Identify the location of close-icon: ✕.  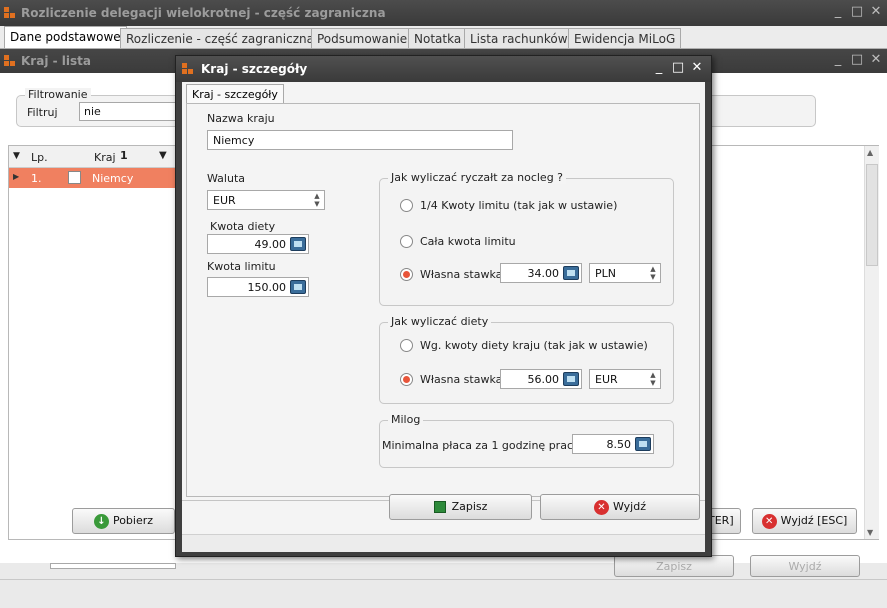
(876, 12).